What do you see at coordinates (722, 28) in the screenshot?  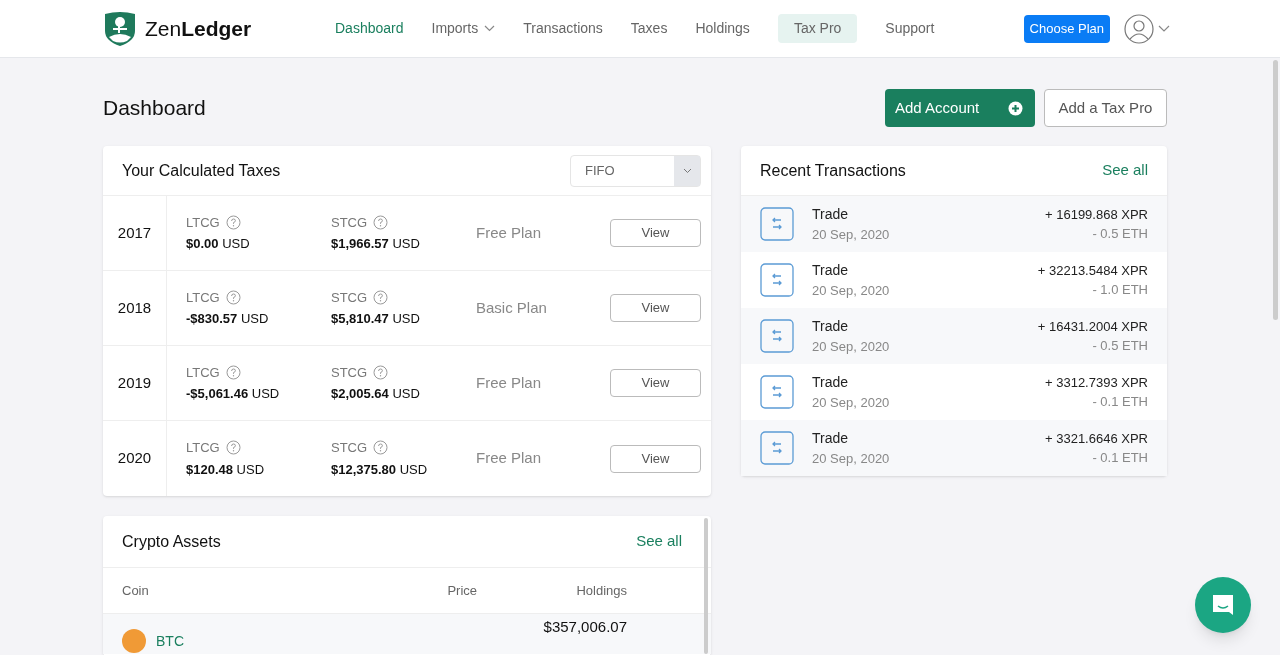 I see `nav-link: Holdings` at bounding box center [722, 28].